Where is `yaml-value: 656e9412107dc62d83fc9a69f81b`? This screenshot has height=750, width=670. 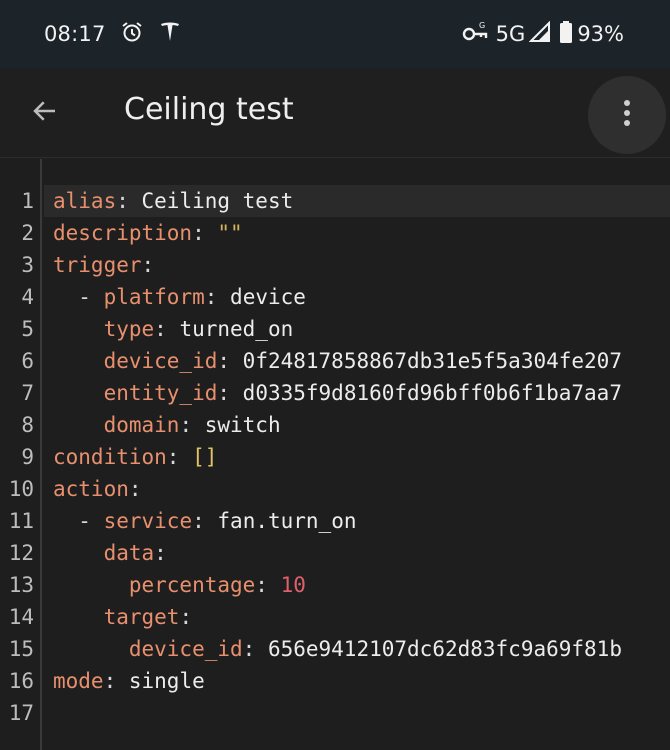 yaml-value: 656e9412107dc62d83fc9a69f81b is located at coordinates (444, 649).